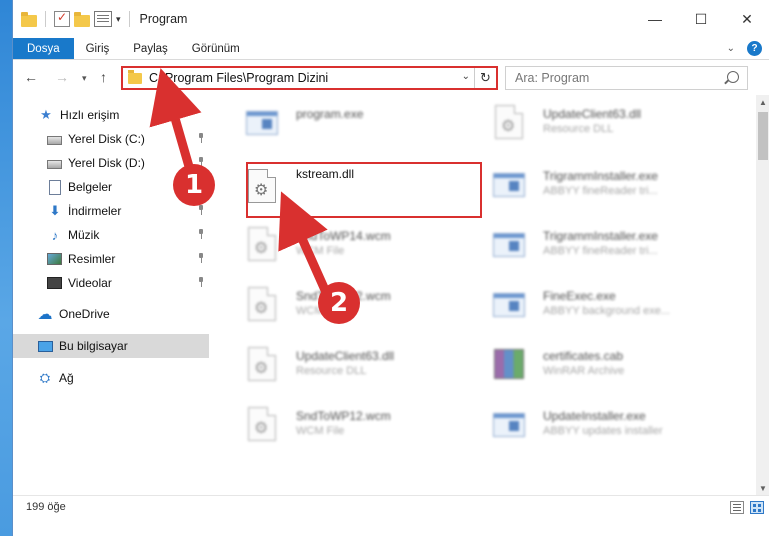 This screenshot has width=769, height=536. I want to click on sidebar-item-this-pc: Bu bilgisayar, so click(111, 346).